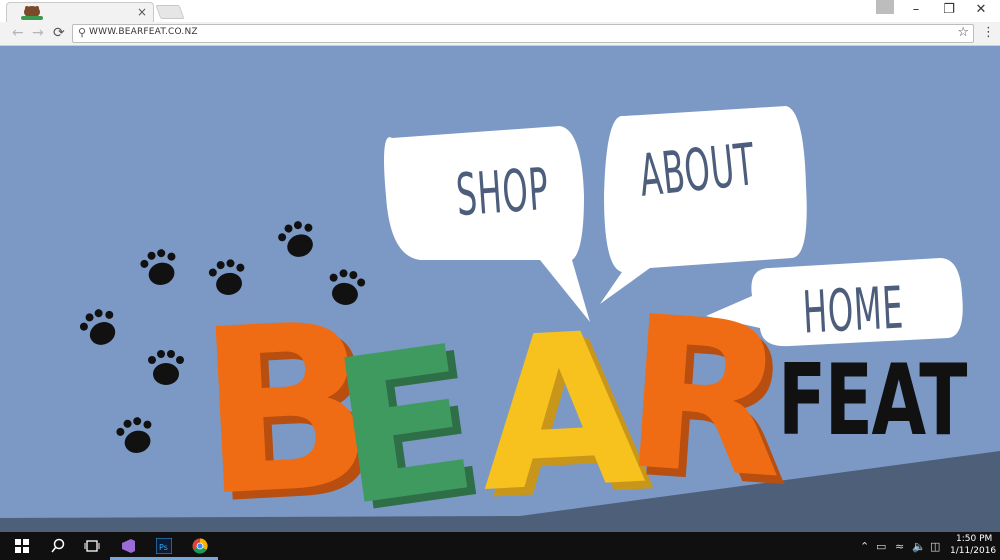 This screenshot has height=560, width=1000. Describe the element at coordinates (38, 33) in the screenshot. I see `forward-button: →` at that location.